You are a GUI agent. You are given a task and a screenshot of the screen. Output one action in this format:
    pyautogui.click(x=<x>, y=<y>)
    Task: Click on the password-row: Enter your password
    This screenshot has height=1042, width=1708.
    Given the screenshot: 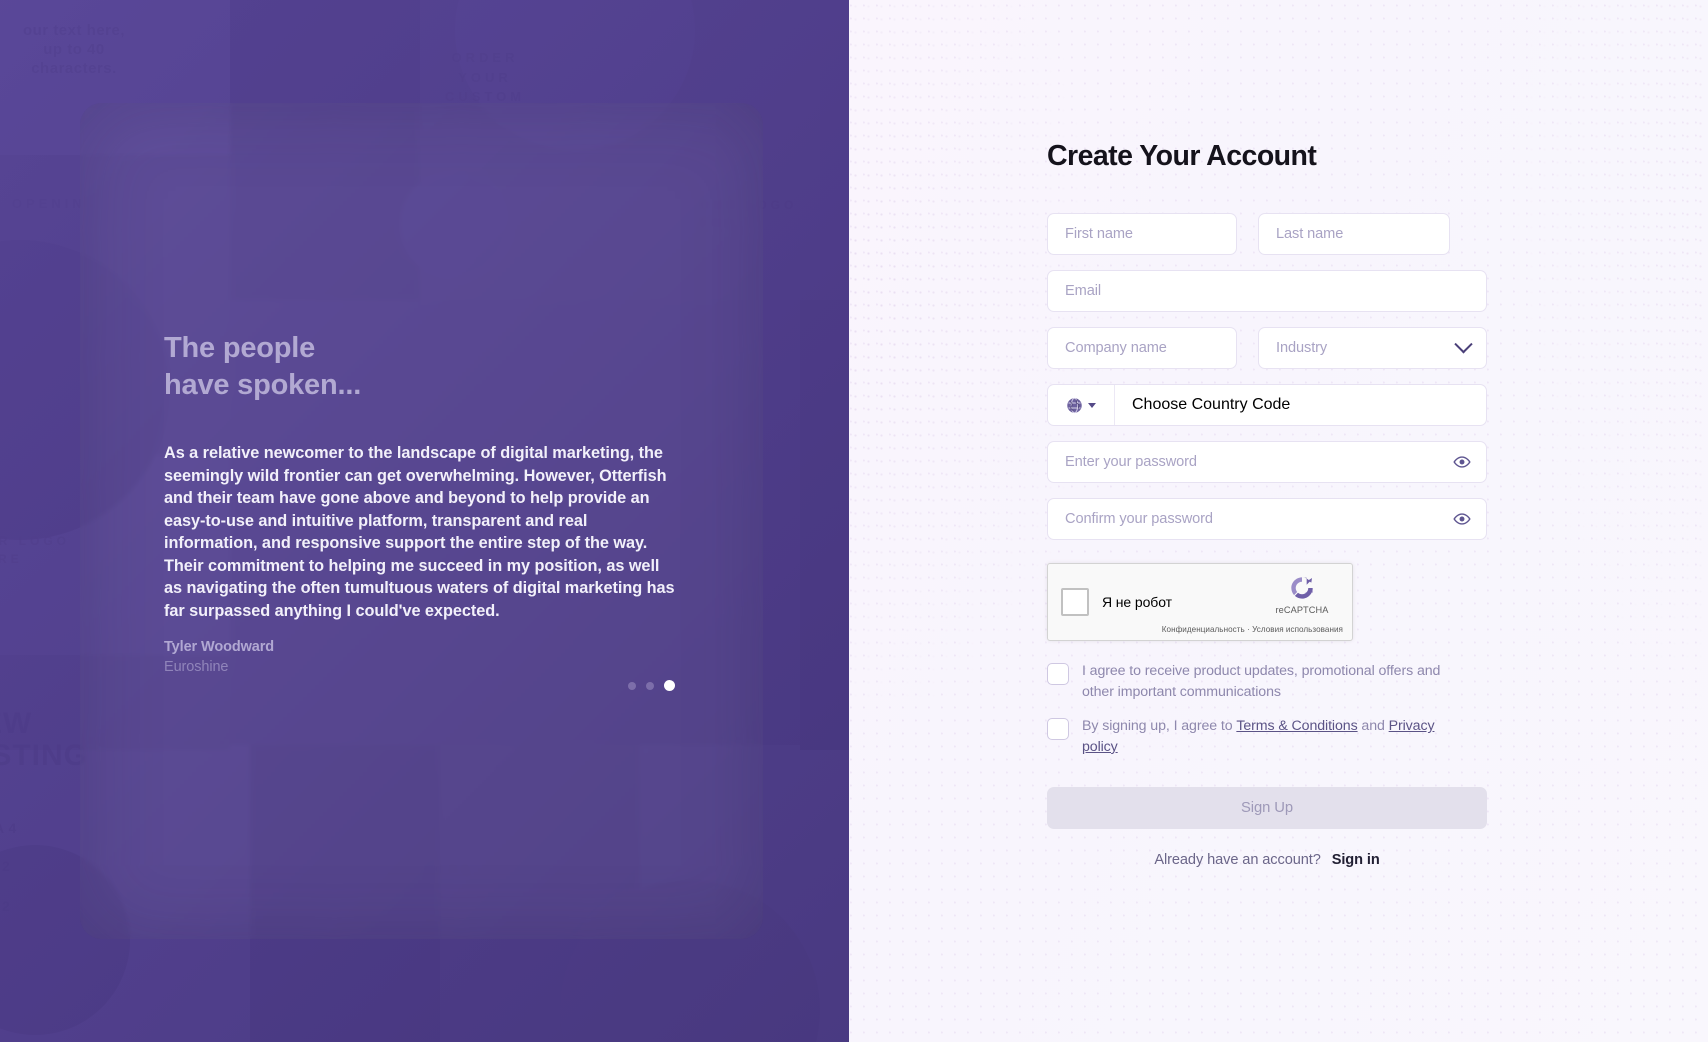 What is the action you would take?
    pyautogui.click(x=1267, y=462)
    